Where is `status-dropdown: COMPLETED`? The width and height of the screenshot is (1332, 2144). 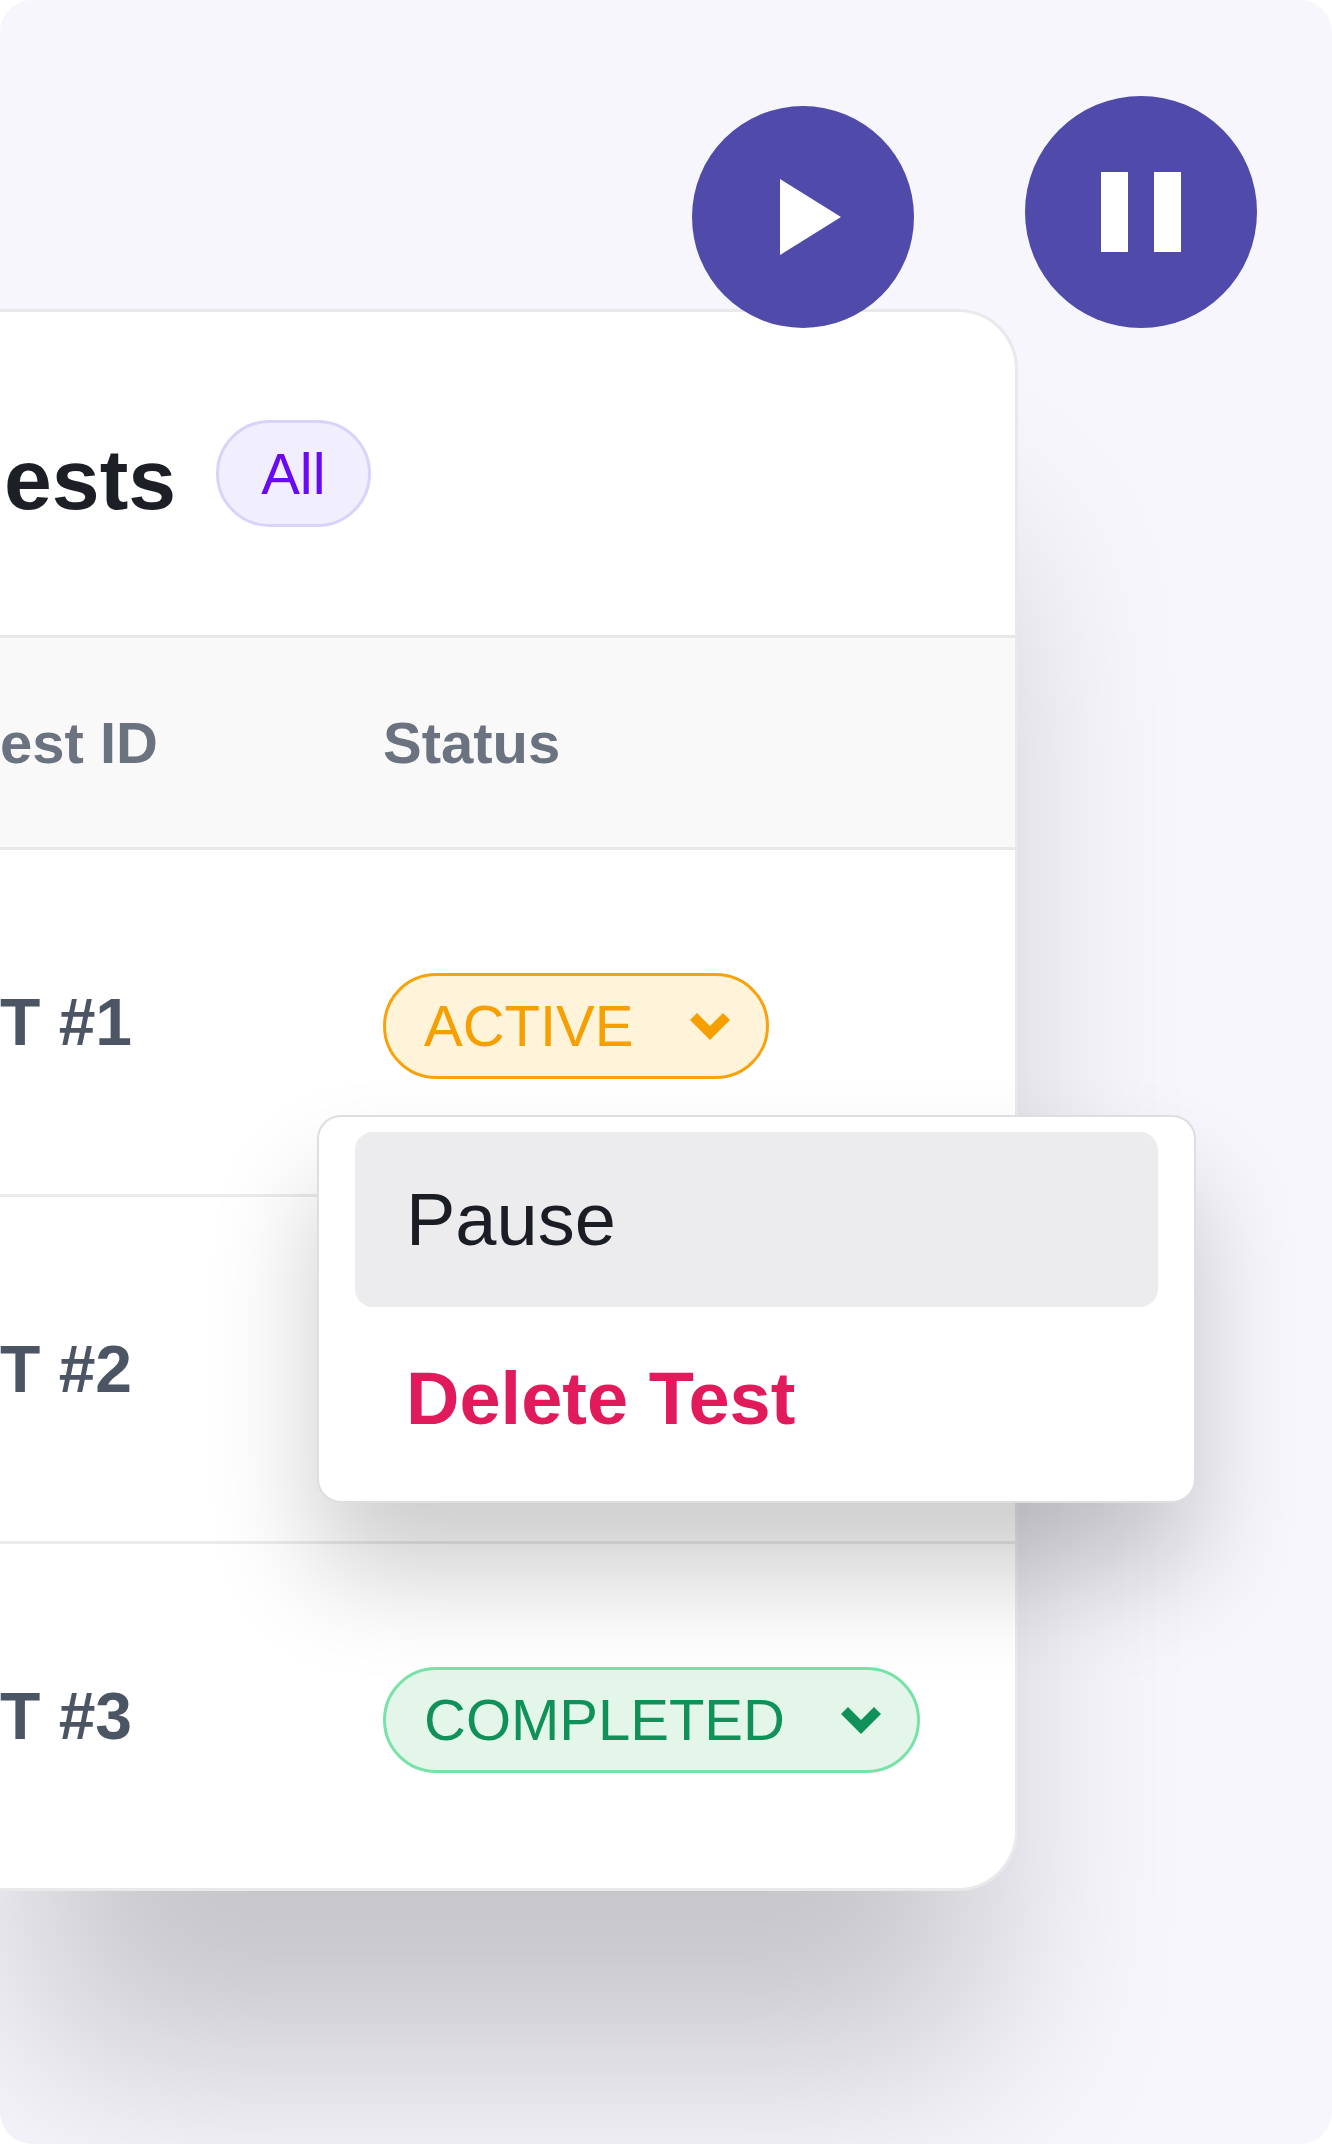 status-dropdown: COMPLETED is located at coordinates (651, 1720).